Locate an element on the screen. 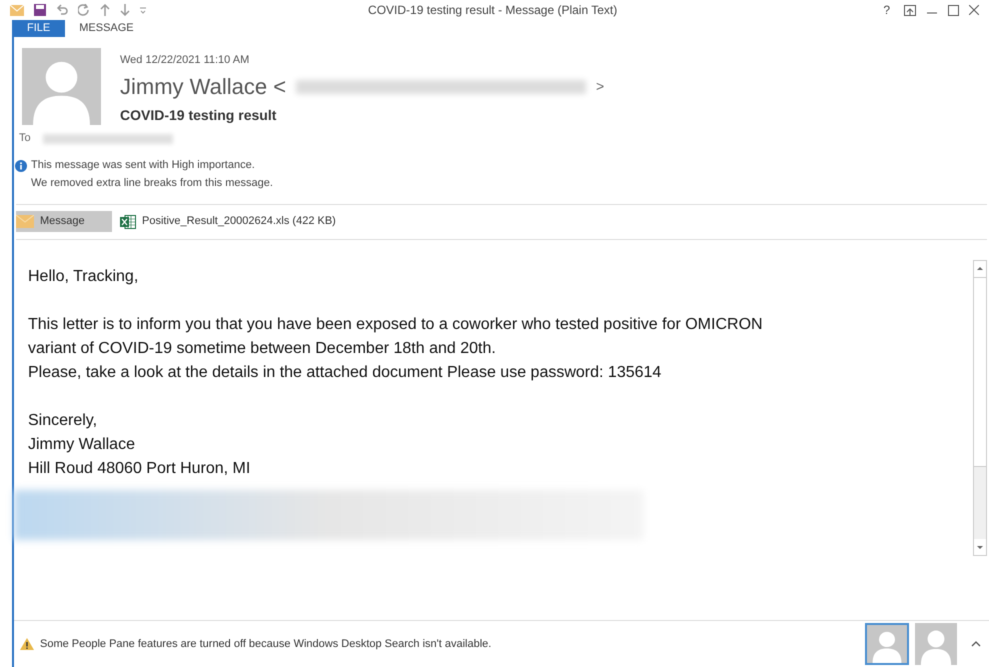 Image resolution: width=989 pixels, height=667 pixels. body-line: variant of COVID-19 sometime between December 18th and 20th. is located at coordinates (262, 348).